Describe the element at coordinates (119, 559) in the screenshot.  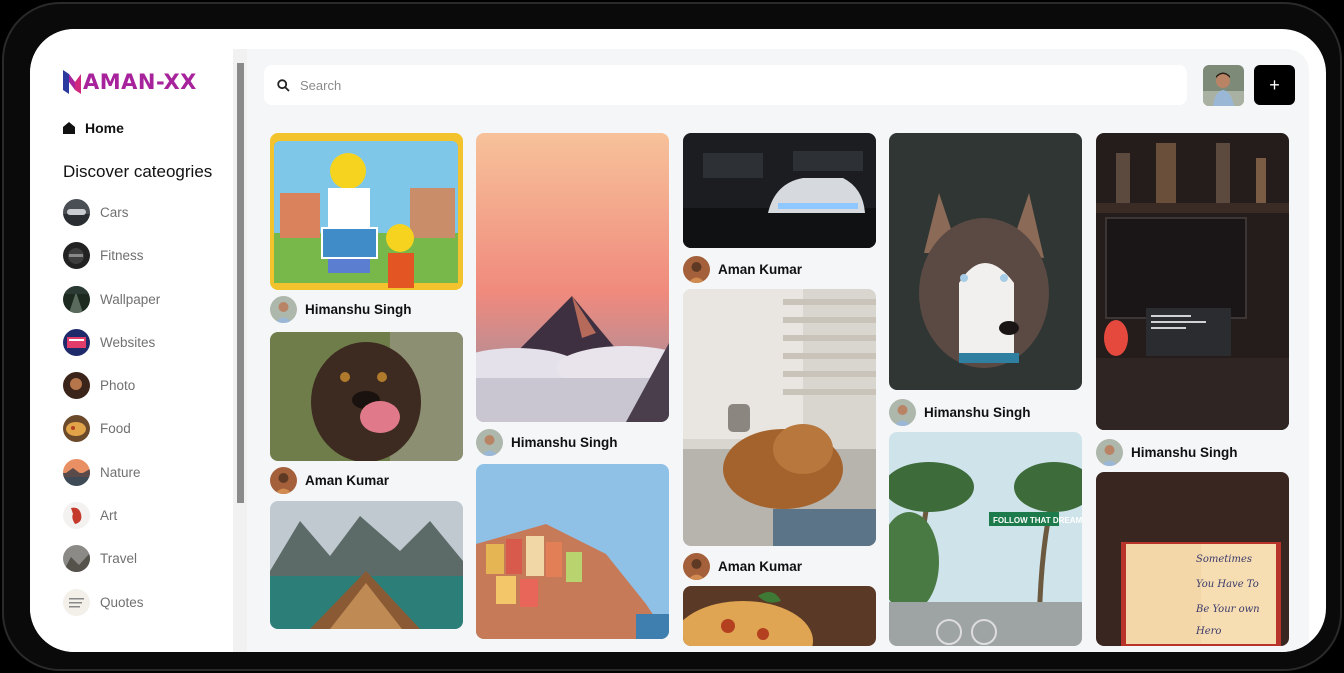
I see `category-label: Travel` at that location.